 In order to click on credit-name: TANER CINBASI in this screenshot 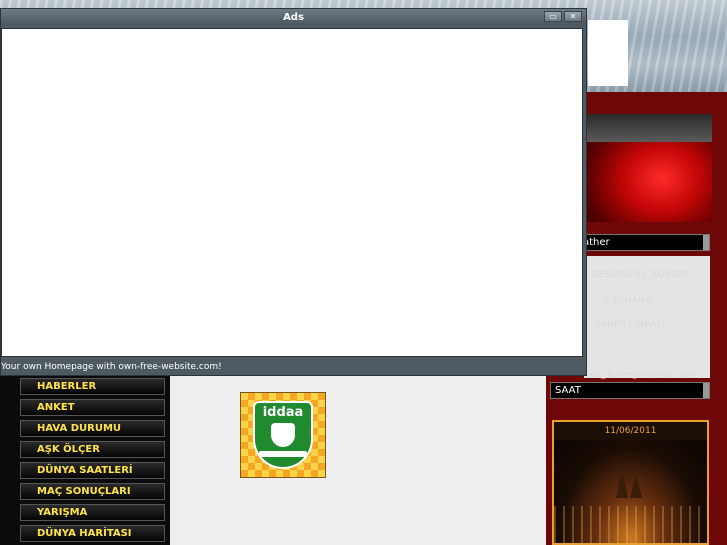, I will do `click(630, 325)`.